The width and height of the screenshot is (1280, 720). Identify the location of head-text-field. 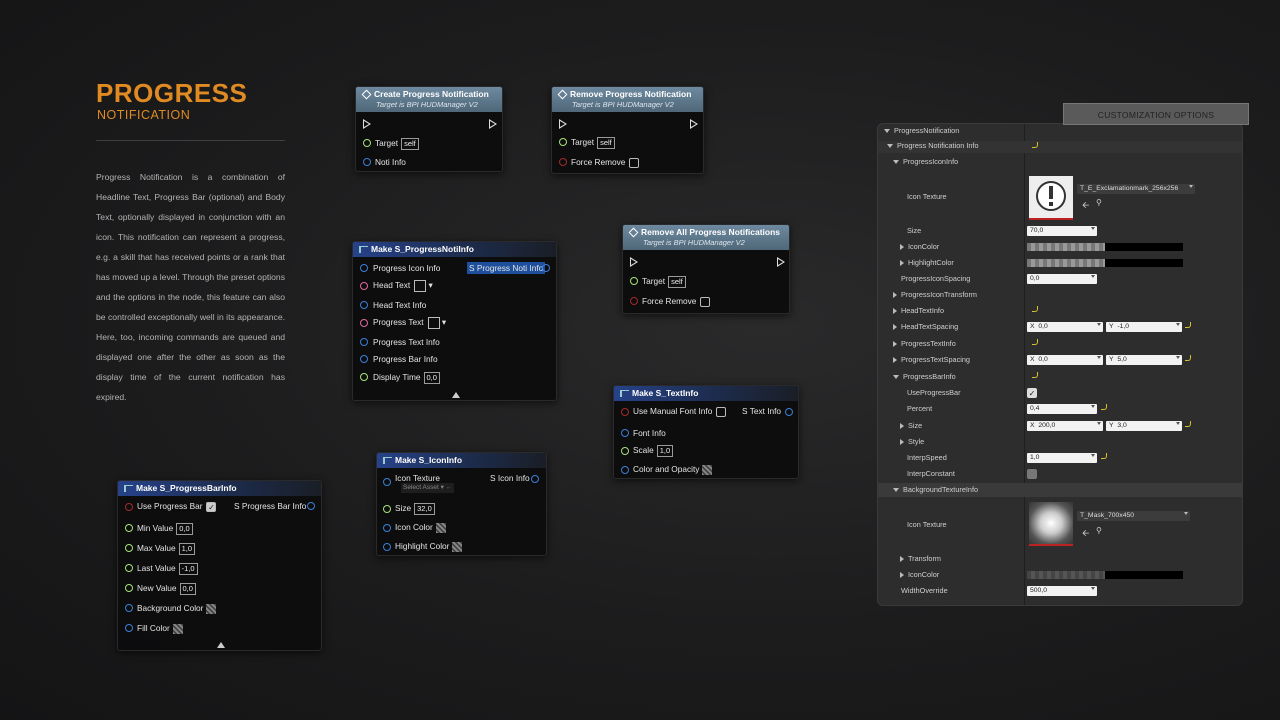
(420, 285).